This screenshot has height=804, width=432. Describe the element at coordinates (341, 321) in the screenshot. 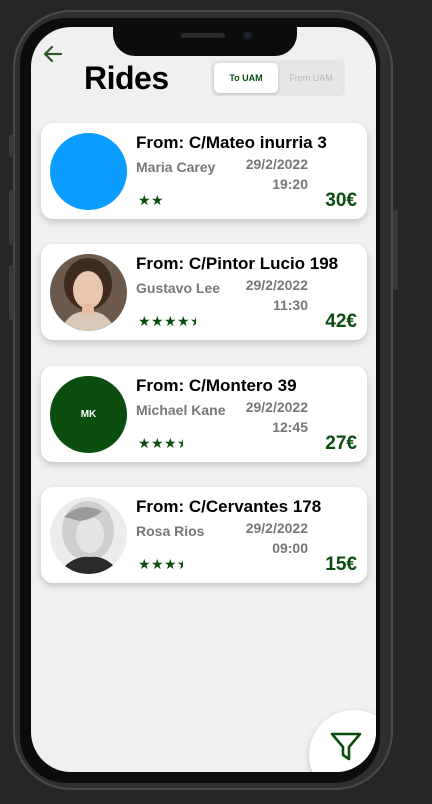

I see `ride-price: 42€` at that location.